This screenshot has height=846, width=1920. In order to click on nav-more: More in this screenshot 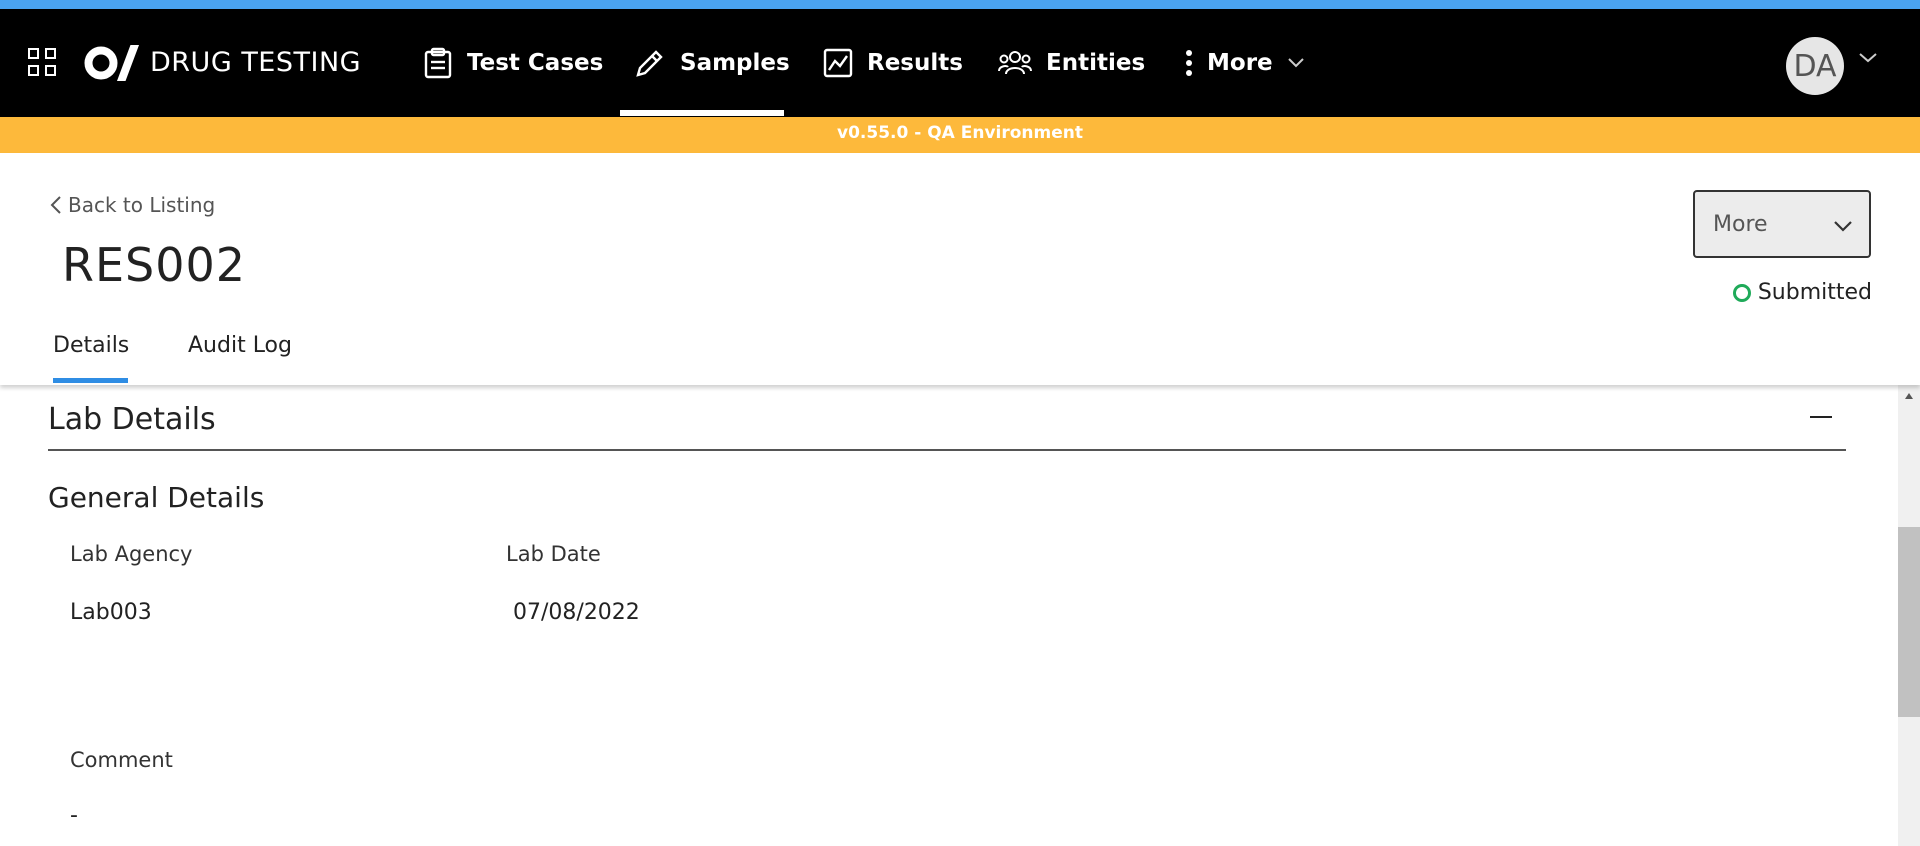, I will do `click(1245, 63)`.